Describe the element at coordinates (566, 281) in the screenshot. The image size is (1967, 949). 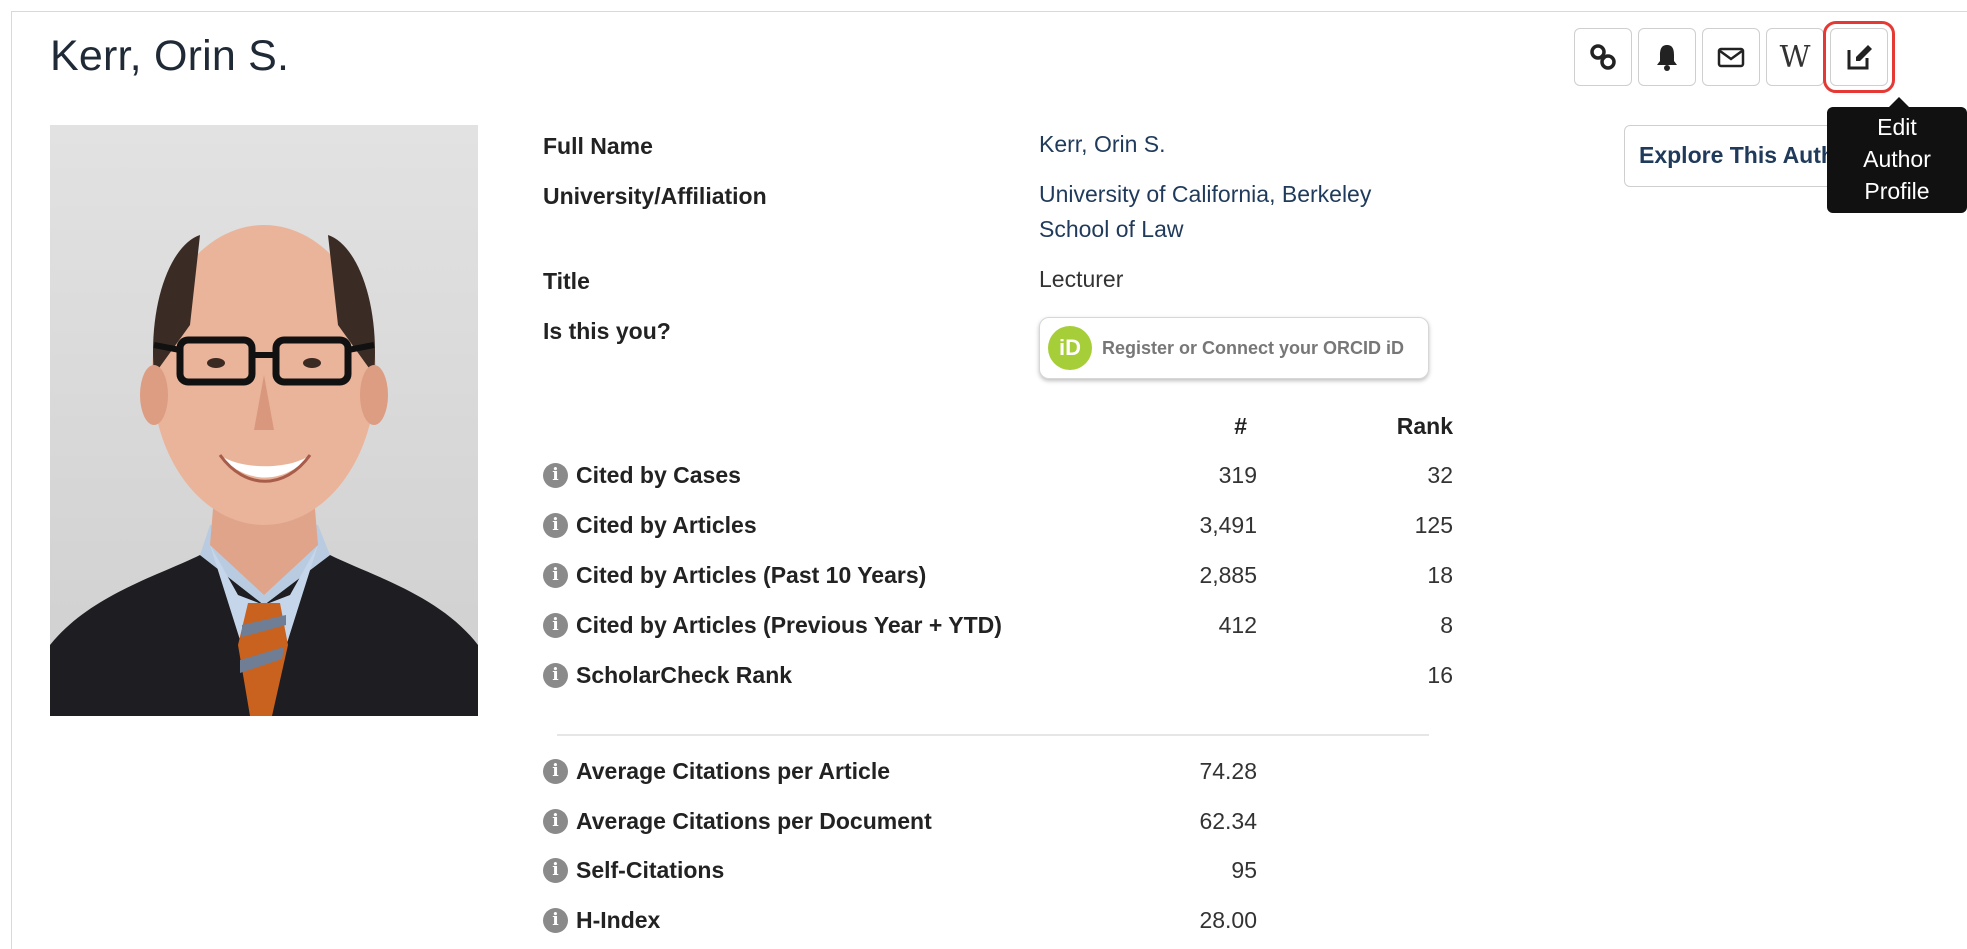
I see `title-label: Title` at that location.